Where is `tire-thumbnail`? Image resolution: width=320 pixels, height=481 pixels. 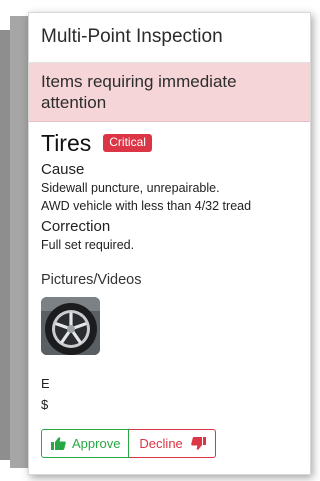
tire-thumbnail is located at coordinates (70, 326).